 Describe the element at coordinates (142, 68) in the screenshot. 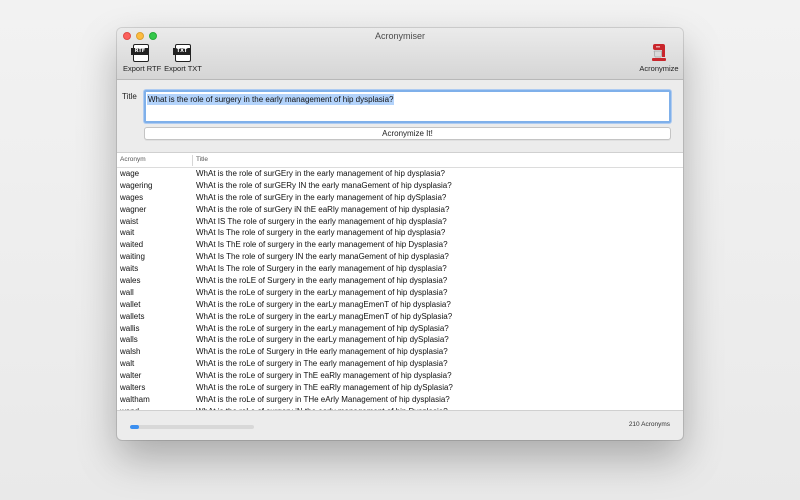

I see `export-rtf-label: Export RTF` at that location.